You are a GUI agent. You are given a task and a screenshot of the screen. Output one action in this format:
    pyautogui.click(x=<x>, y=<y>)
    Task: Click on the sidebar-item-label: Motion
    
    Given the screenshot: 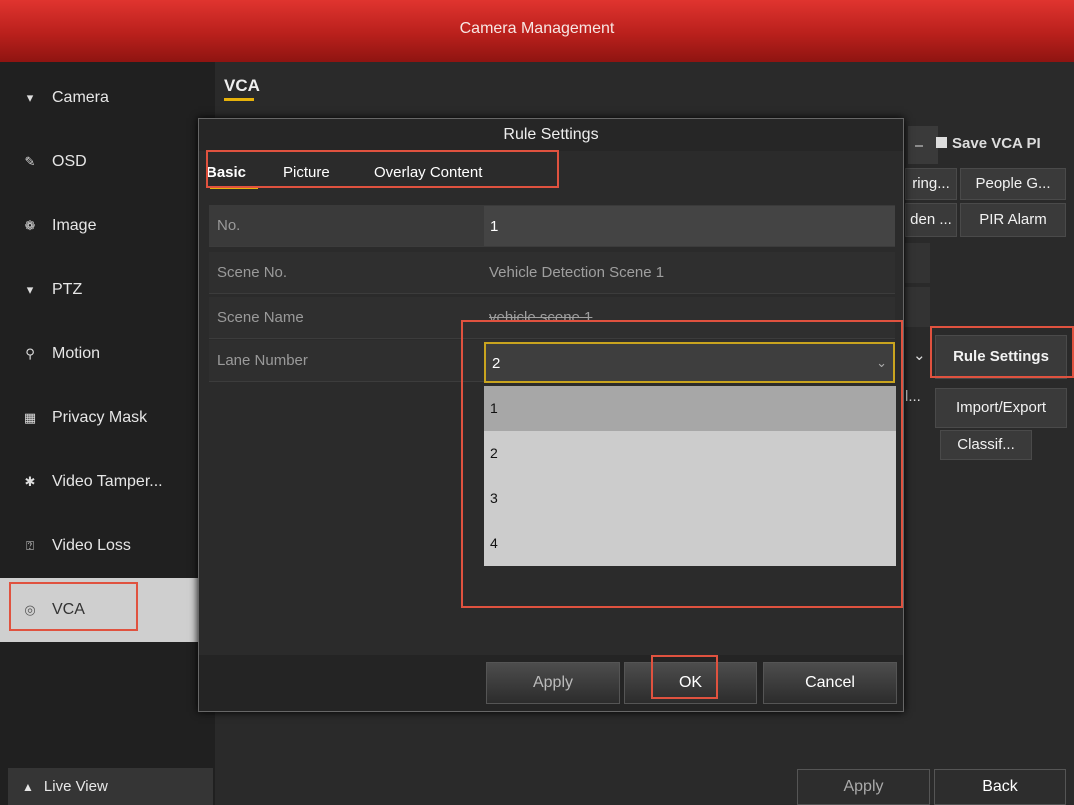 What is the action you would take?
    pyautogui.click(x=76, y=353)
    